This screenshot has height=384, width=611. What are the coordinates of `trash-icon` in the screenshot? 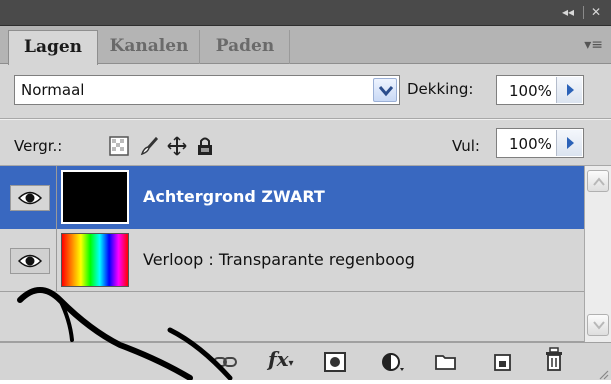 It's located at (554, 359).